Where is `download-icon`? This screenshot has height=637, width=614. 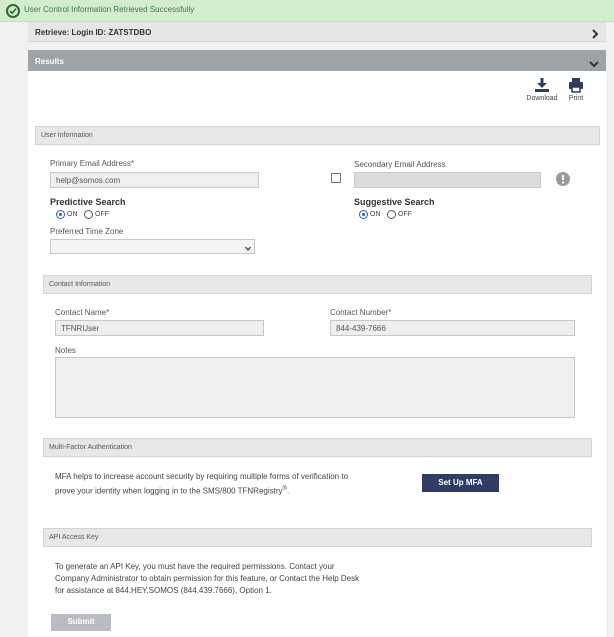 download-icon is located at coordinates (542, 86).